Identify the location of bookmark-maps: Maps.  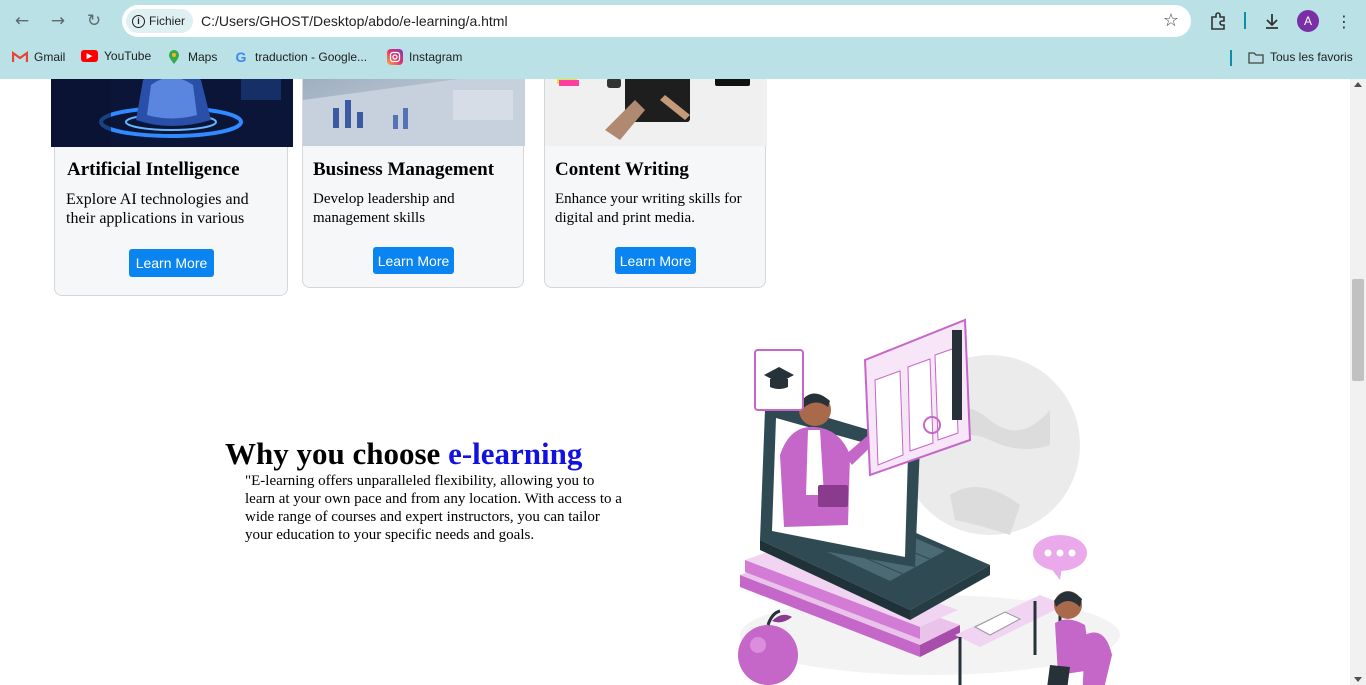
(191, 57).